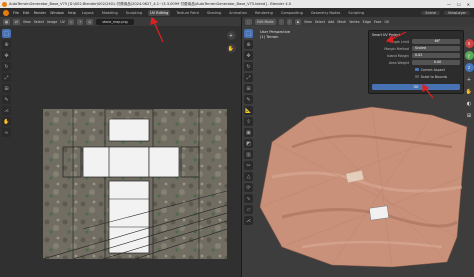  What do you see at coordinates (71, 21) in the screenshot?
I see `uv-select-mode-icon: ◇` at bounding box center [71, 21].